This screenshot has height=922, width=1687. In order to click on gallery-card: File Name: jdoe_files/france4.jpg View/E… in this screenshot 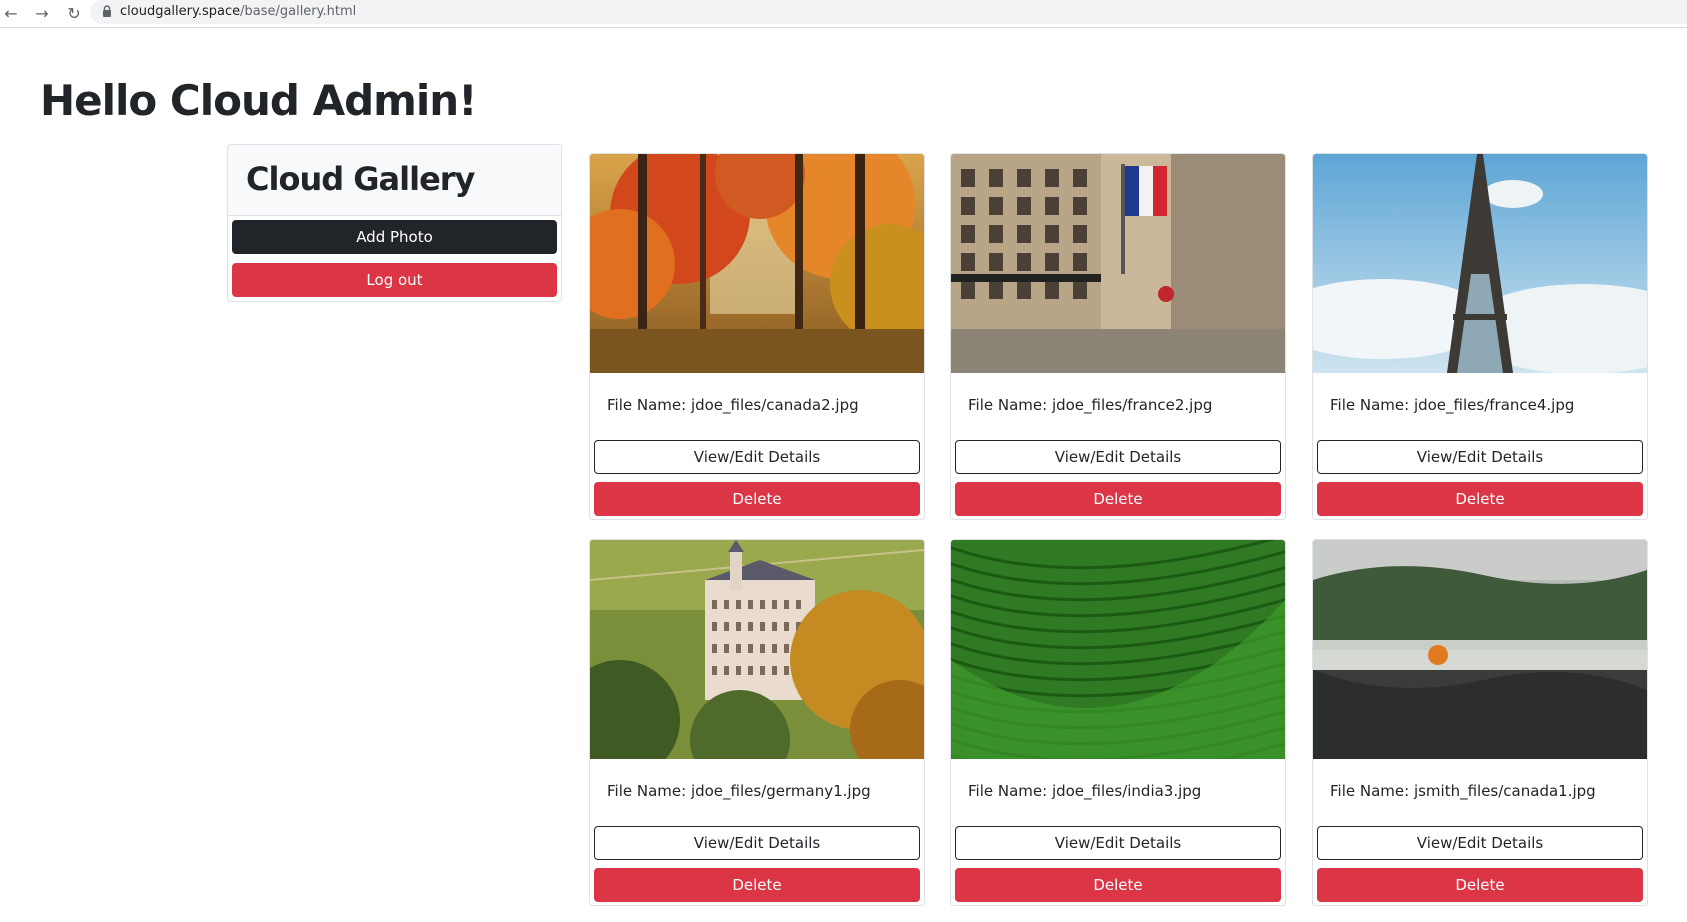, I will do `click(1480, 336)`.